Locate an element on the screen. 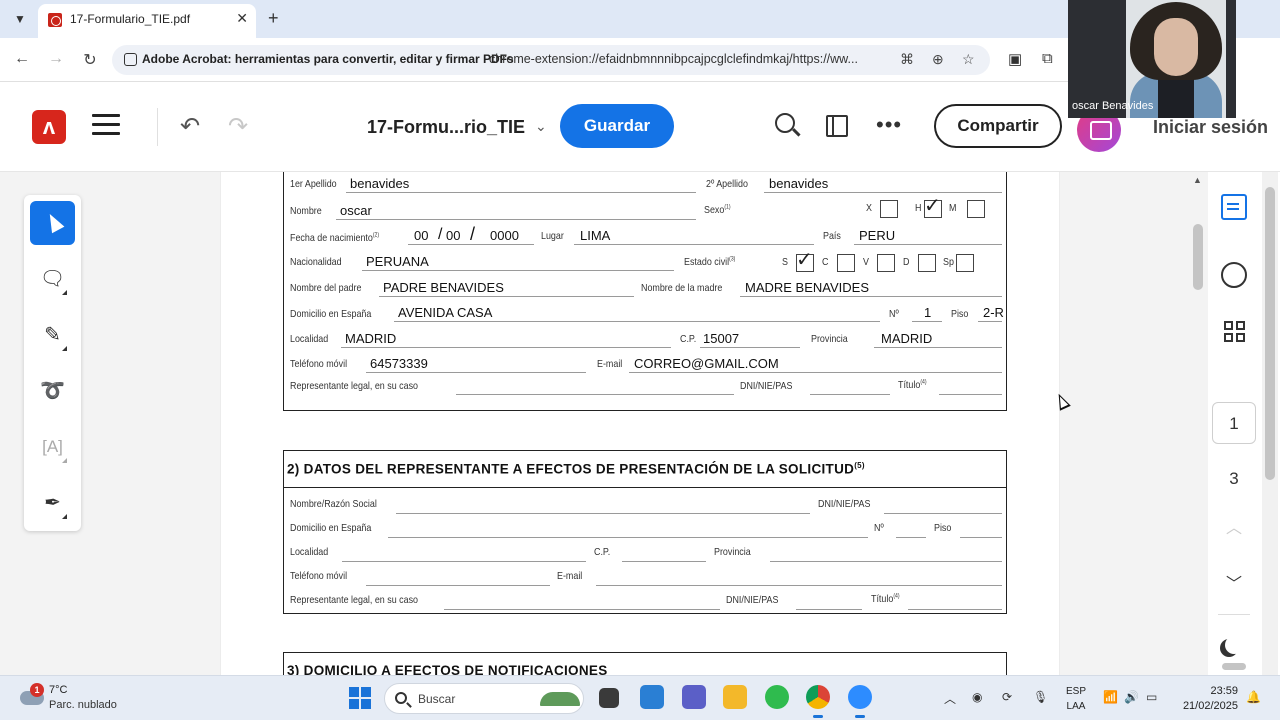  comment-panel-icon is located at coordinates (1234, 275).